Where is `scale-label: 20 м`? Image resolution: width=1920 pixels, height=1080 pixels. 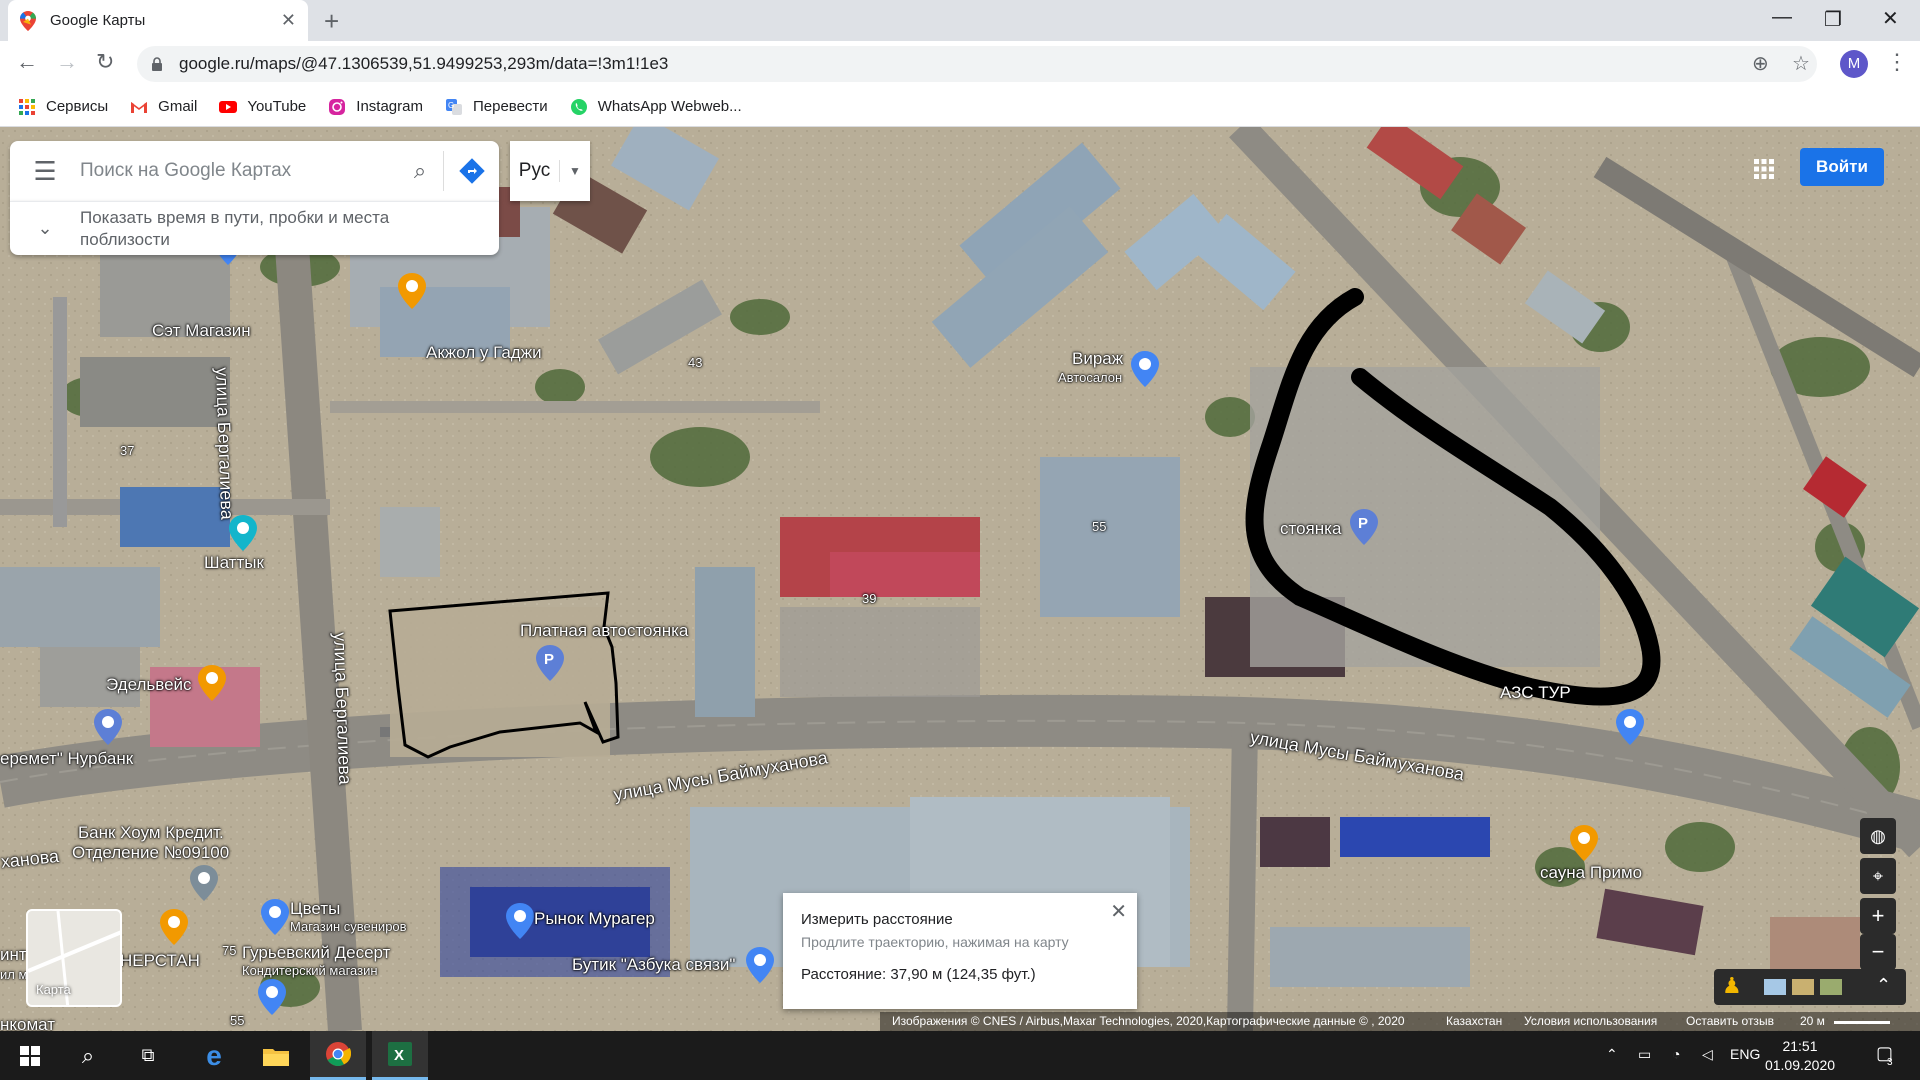
scale-label: 20 м is located at coordinates (1812, 1021).